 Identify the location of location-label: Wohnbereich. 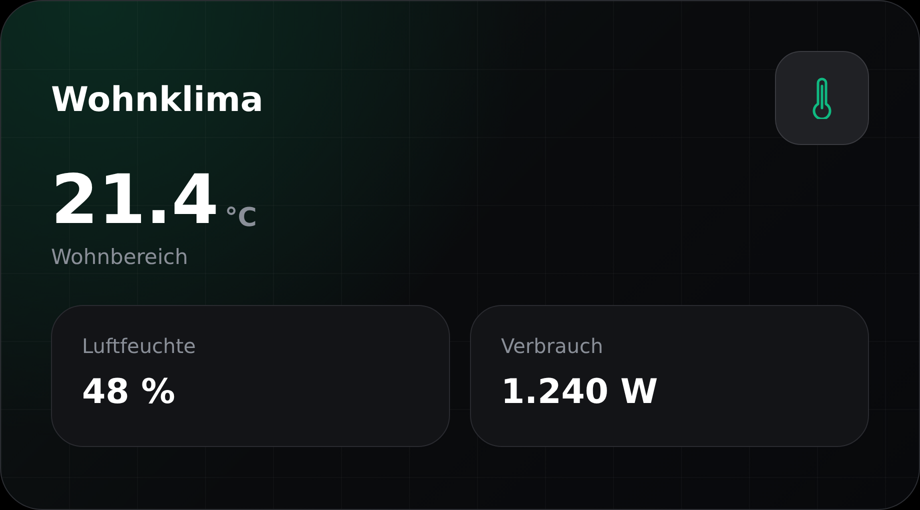
(120, 257).